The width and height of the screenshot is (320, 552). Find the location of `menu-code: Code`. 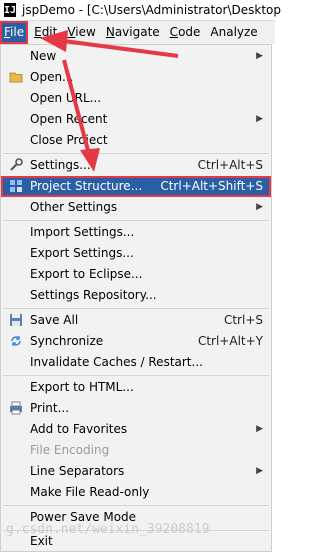

menu-code: Code is located at coordinates (185, 32).